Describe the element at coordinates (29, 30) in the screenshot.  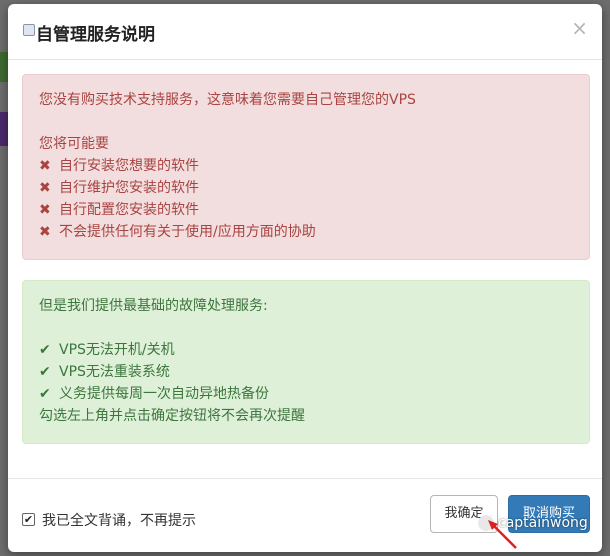
I see `dont-remind-checkbox` at that location.